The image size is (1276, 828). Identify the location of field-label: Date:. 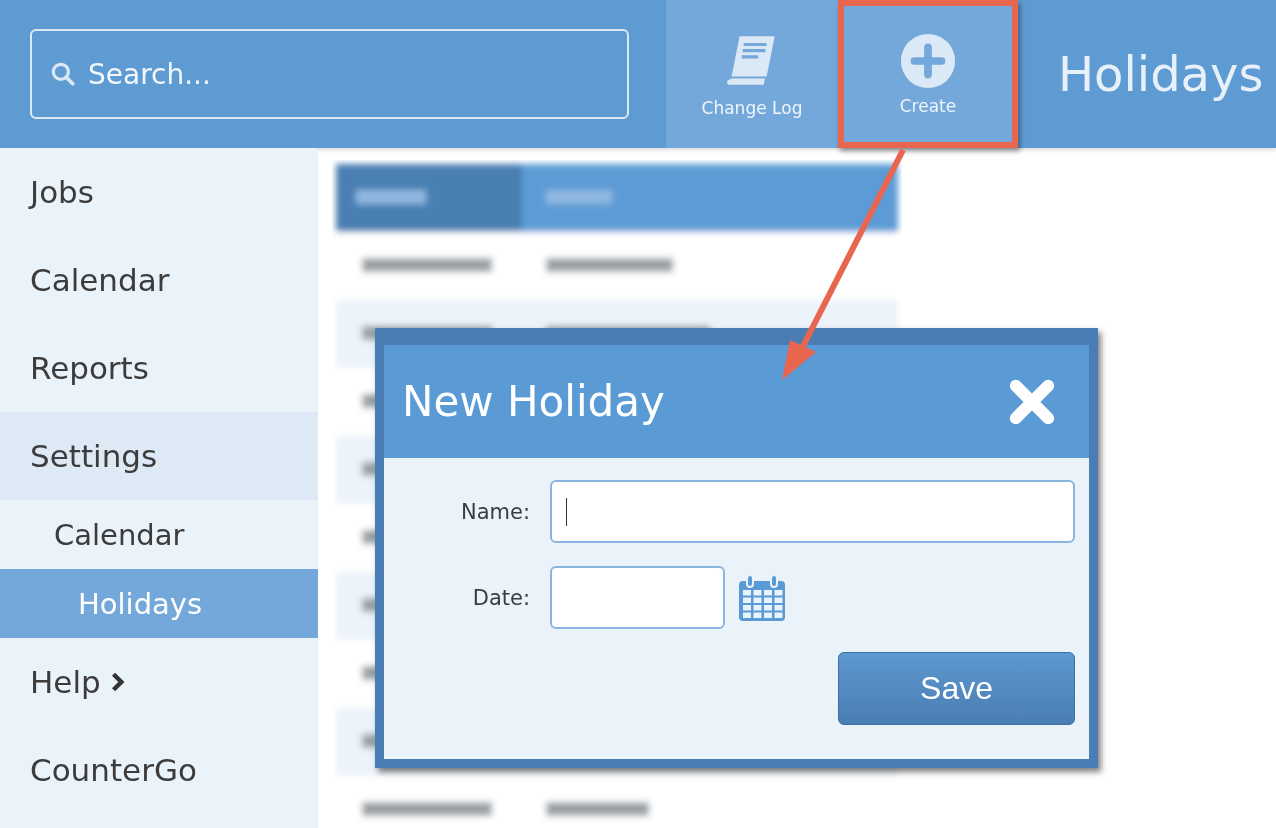
(500, 597).